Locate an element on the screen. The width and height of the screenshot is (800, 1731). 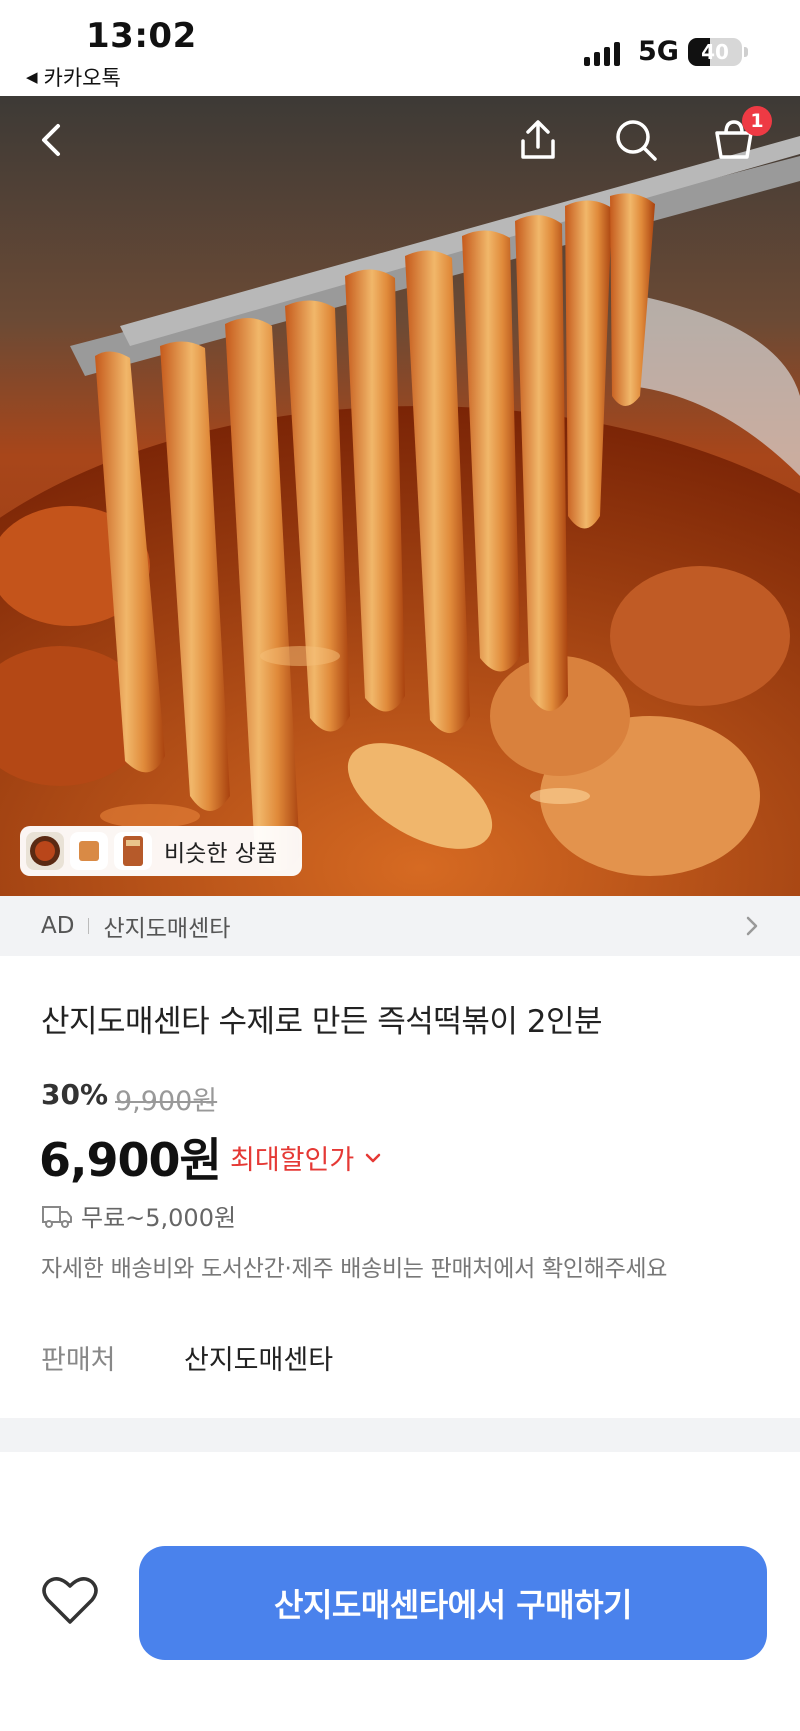
wishlist-button is located at coordinates (70, 1600).